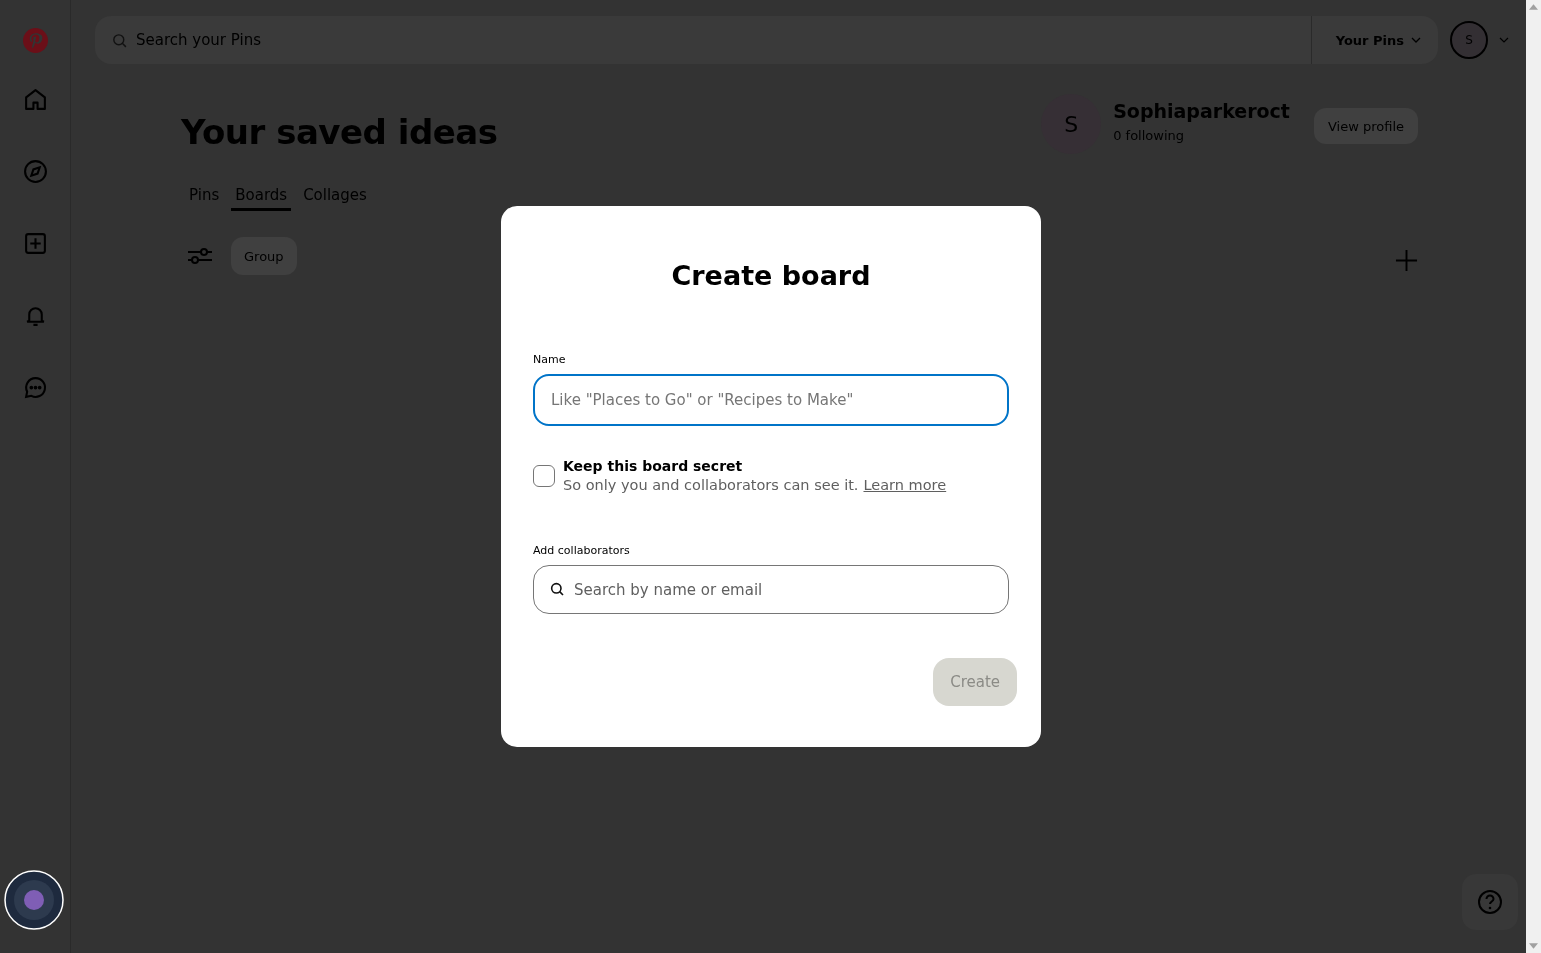 The width and height of the screenshot is (1541, 953). Describe the element at coordinates (200, 256) in the screenshot. I see `sliders-icon` at that location.